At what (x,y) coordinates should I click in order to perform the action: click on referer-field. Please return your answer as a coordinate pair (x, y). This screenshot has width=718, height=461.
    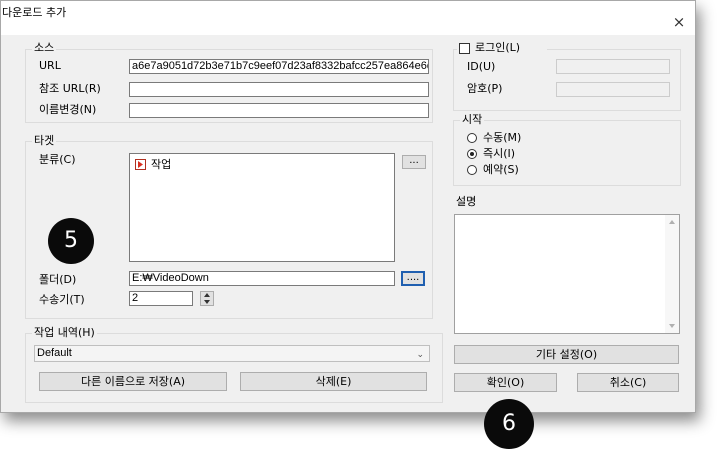
    Looking at the image, I should click on (279, 89).